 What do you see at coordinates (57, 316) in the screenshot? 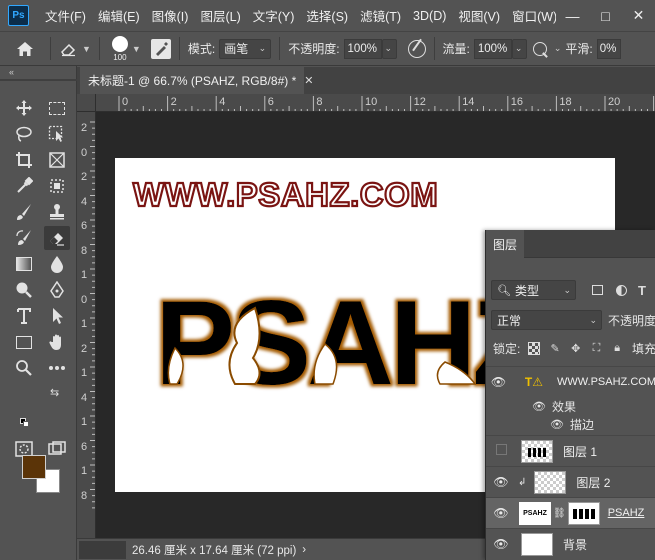
I see `path-selection-tool-icon` at bounding box center [57, 316].